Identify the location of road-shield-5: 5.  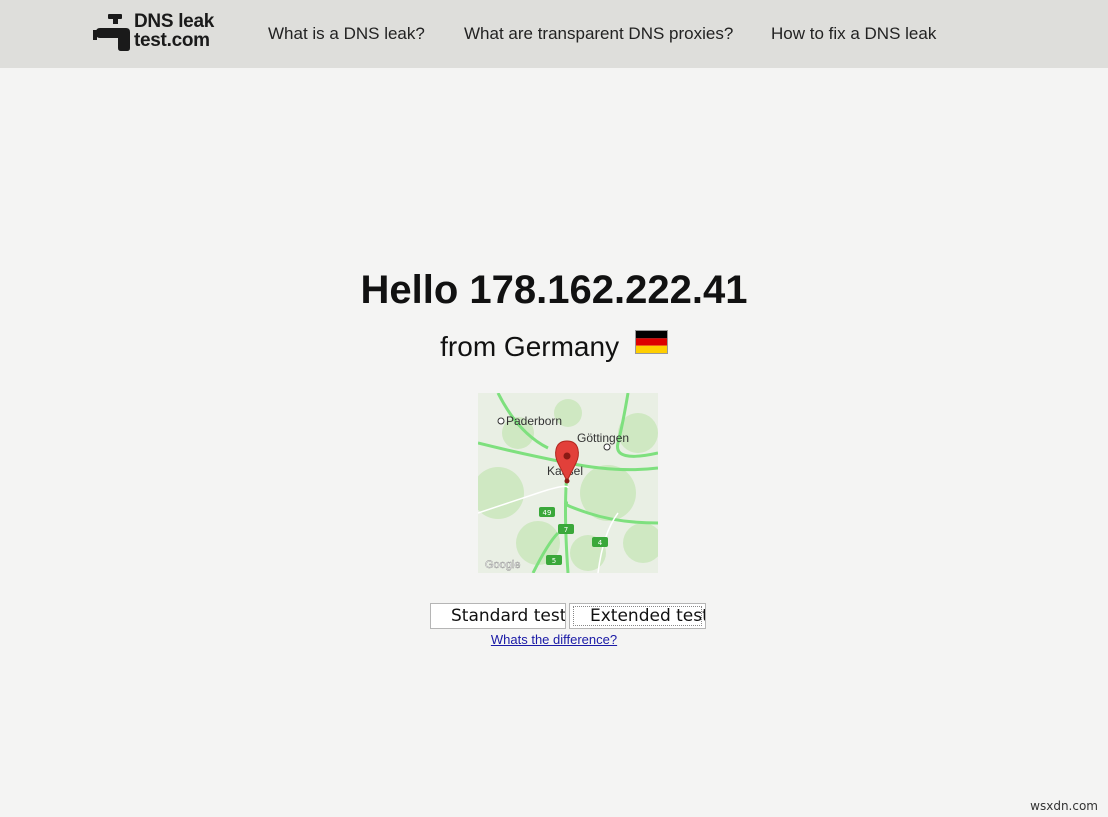
(554, 560).